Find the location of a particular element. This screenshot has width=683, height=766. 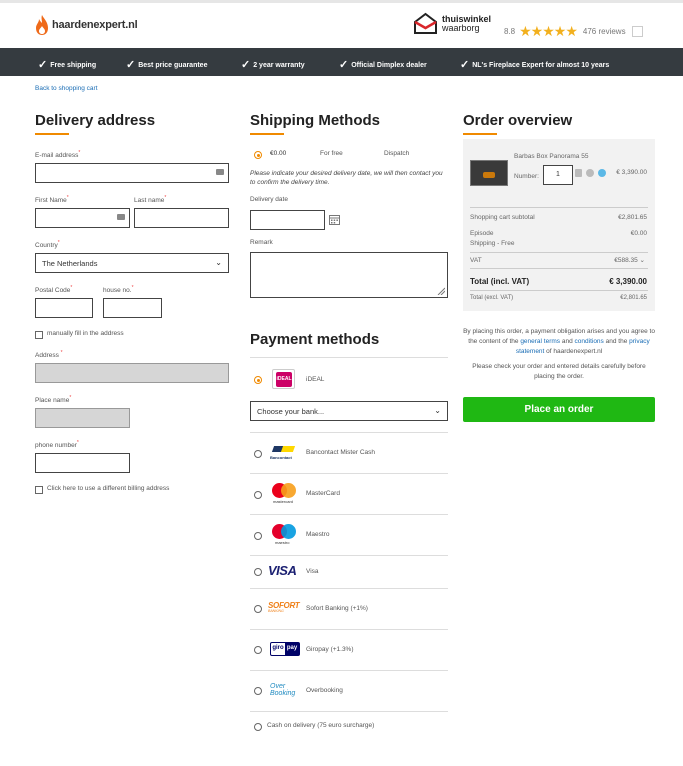

sofort-radio is located at coordinates (258, 609).